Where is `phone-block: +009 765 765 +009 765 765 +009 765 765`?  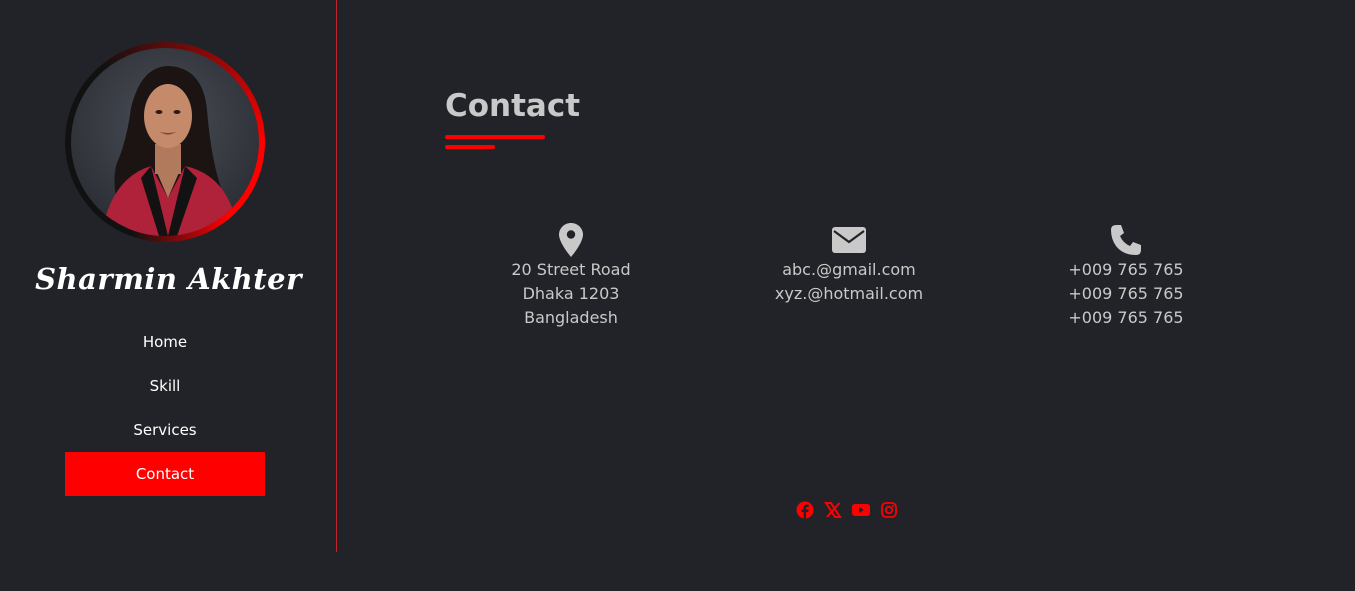
phone-block: +009 765 765 +009 765 765 +009 765 765 is located at coordinates (1126, 276).